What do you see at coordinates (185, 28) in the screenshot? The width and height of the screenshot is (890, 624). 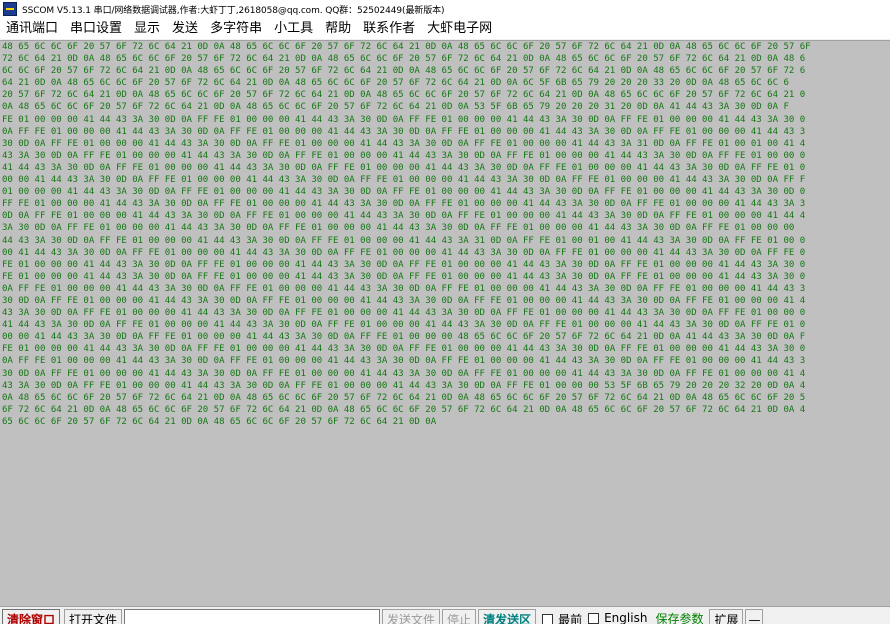 I see `menu-send: 发送` at bounding box center [185, 28].